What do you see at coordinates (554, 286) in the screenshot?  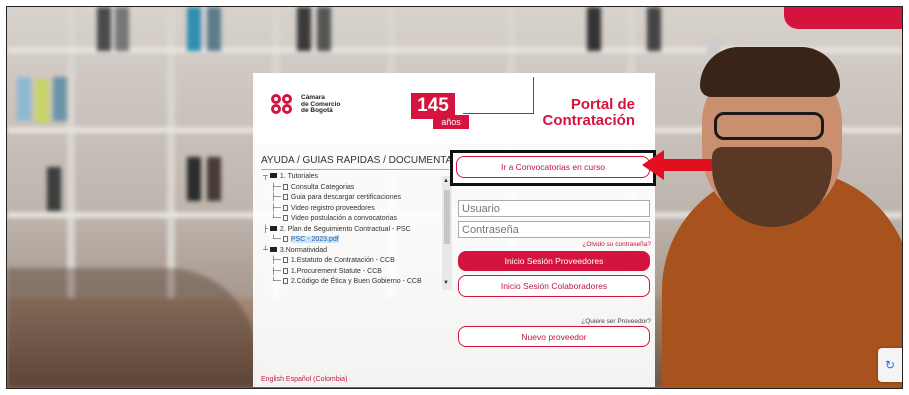 I see `login-collaborators-button: Inicio Sesión Colaboradores` at bounding box center [554, 286].